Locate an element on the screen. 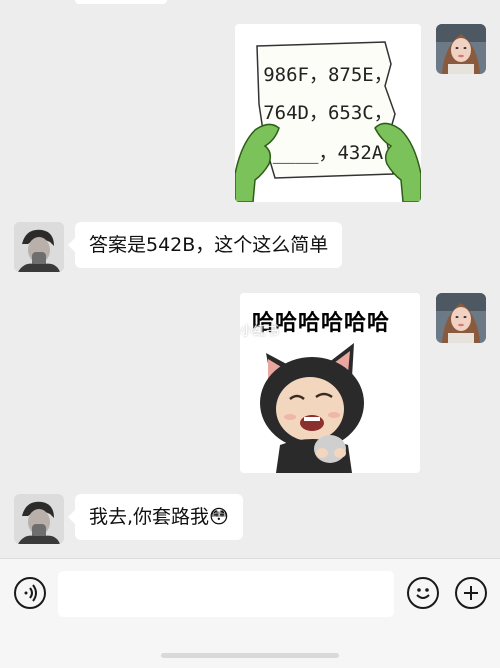 The height and width of the screenshot is (668, 500). watermark-text: 小红书 is located at coordinates (260, 331).